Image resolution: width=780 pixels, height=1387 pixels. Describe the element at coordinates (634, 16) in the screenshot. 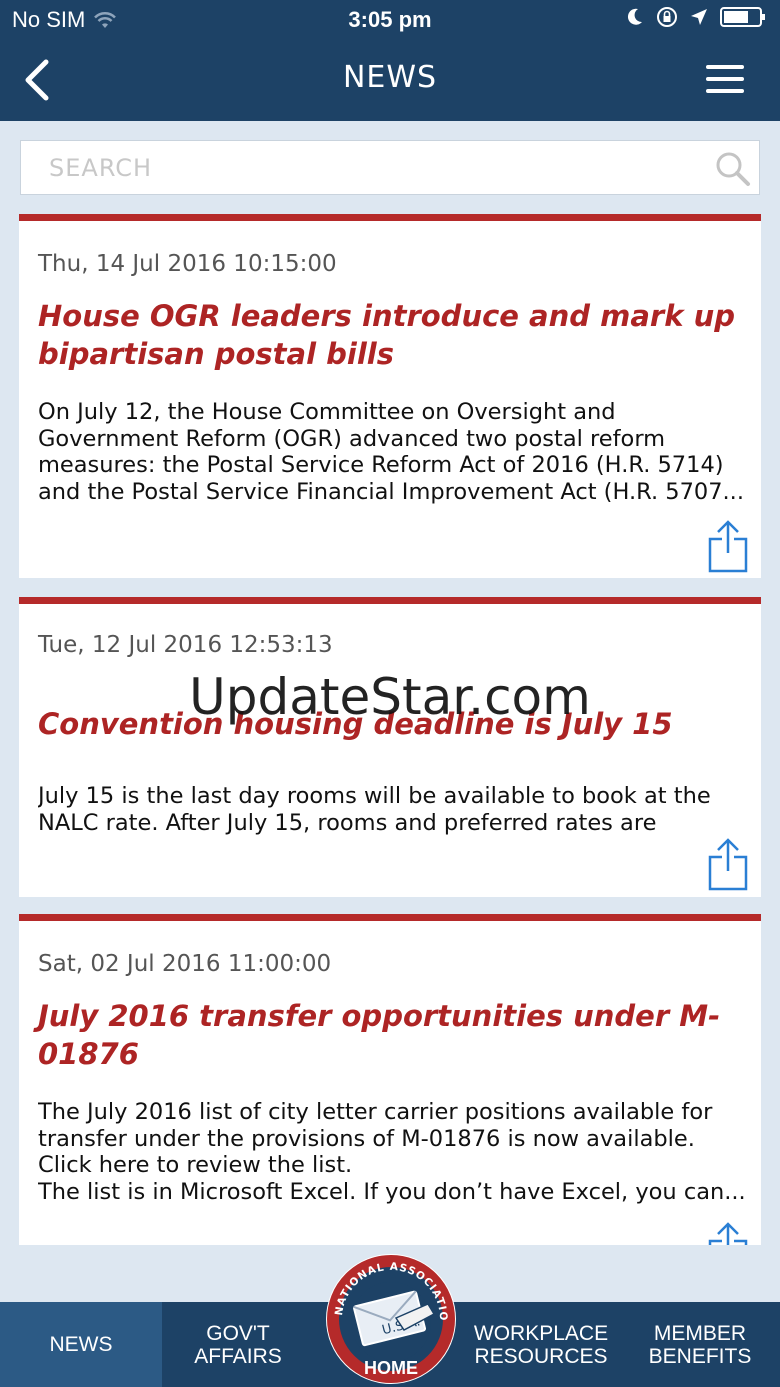

I see `moon-icon` at that location.